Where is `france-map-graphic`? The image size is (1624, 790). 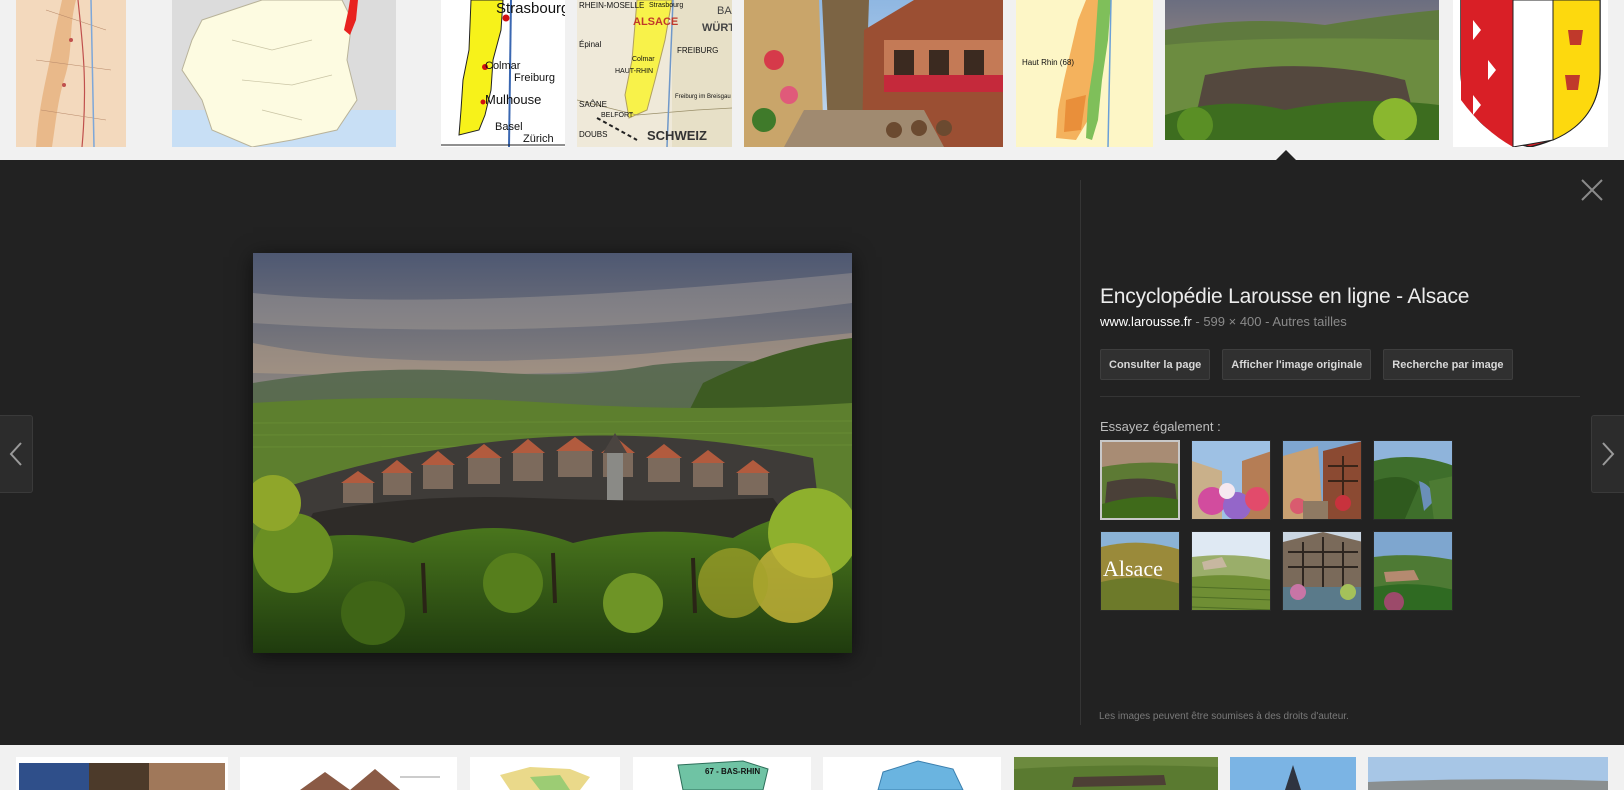 france-map-graphic is located at coordinates (284, 73).